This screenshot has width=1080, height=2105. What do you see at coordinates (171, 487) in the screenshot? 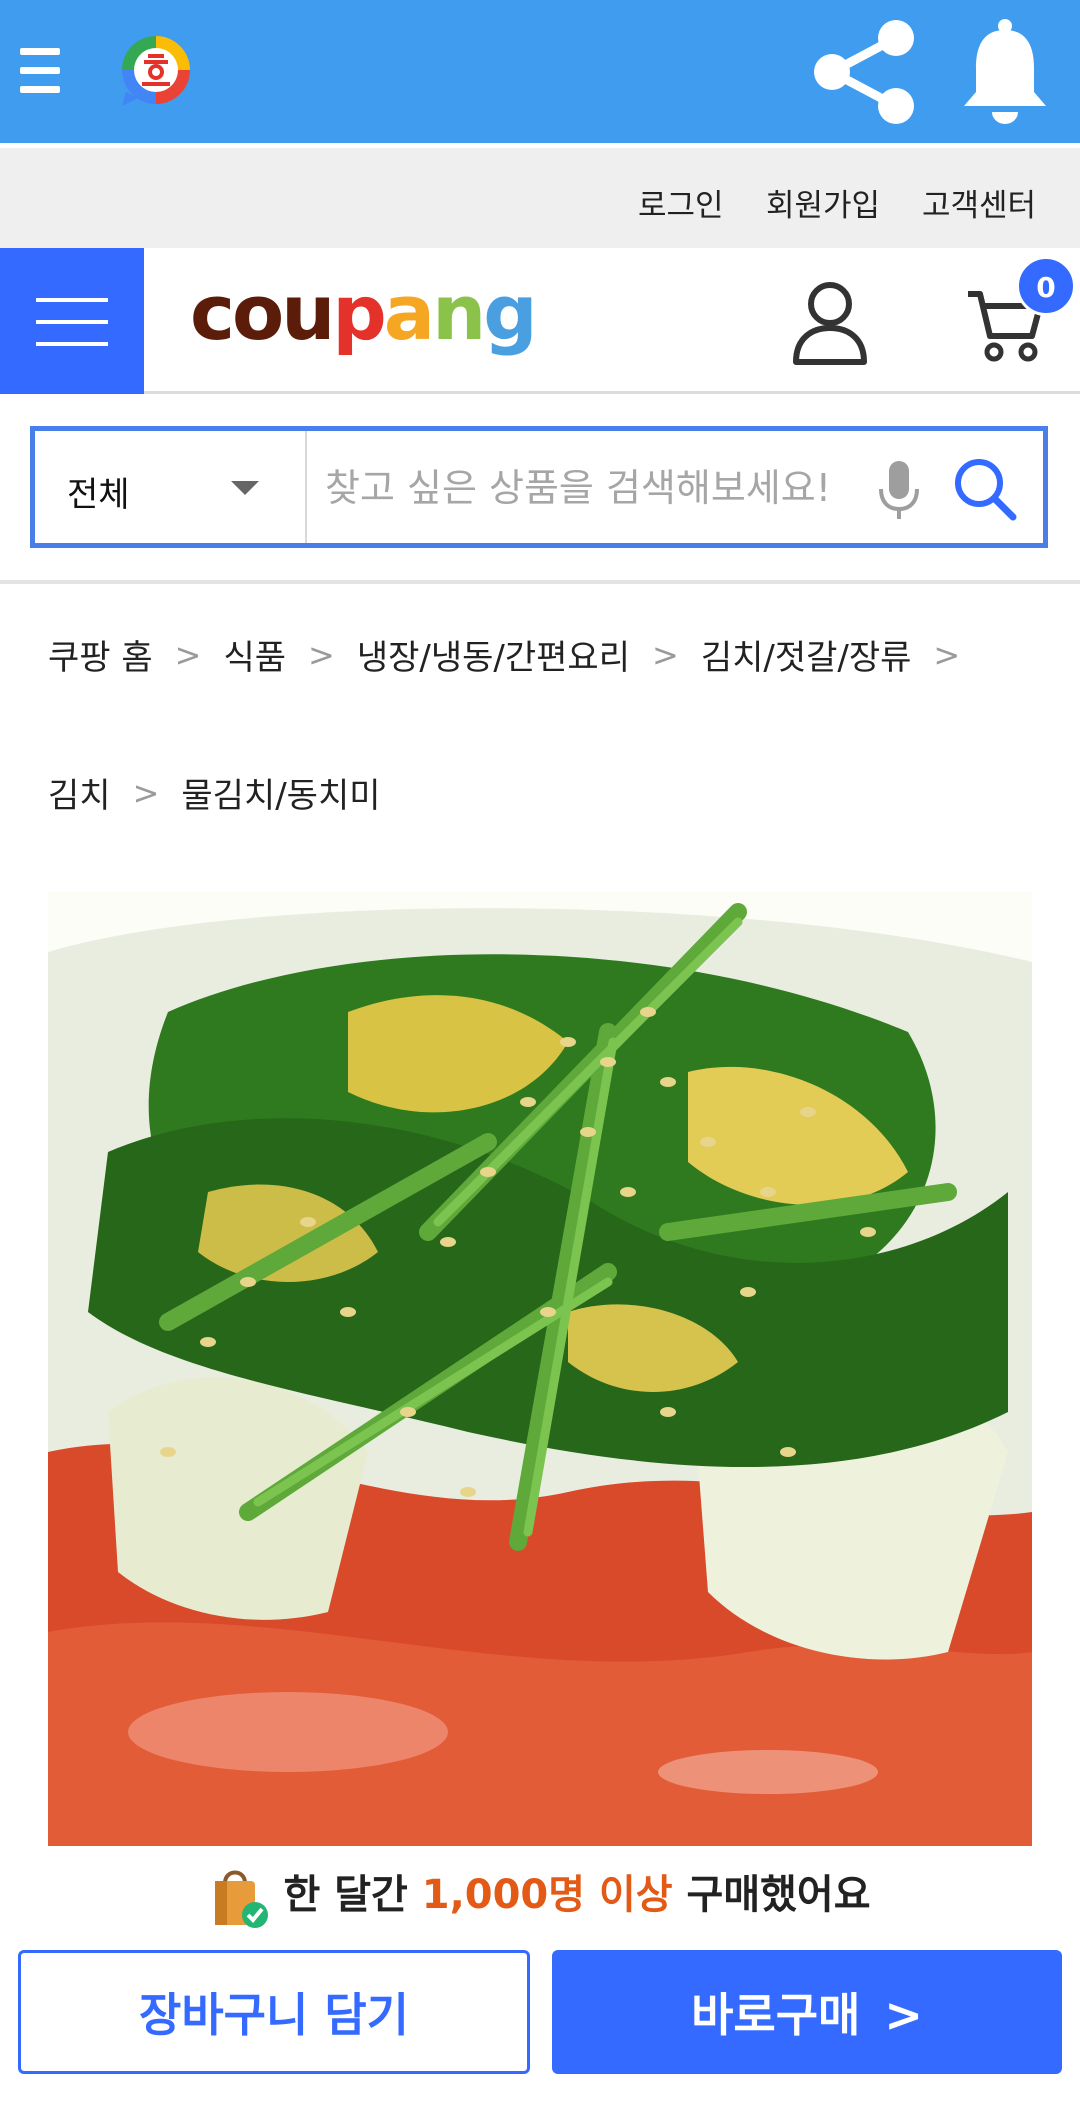
I see `search-scope-select: 전체` at bounding box center [171, 487].